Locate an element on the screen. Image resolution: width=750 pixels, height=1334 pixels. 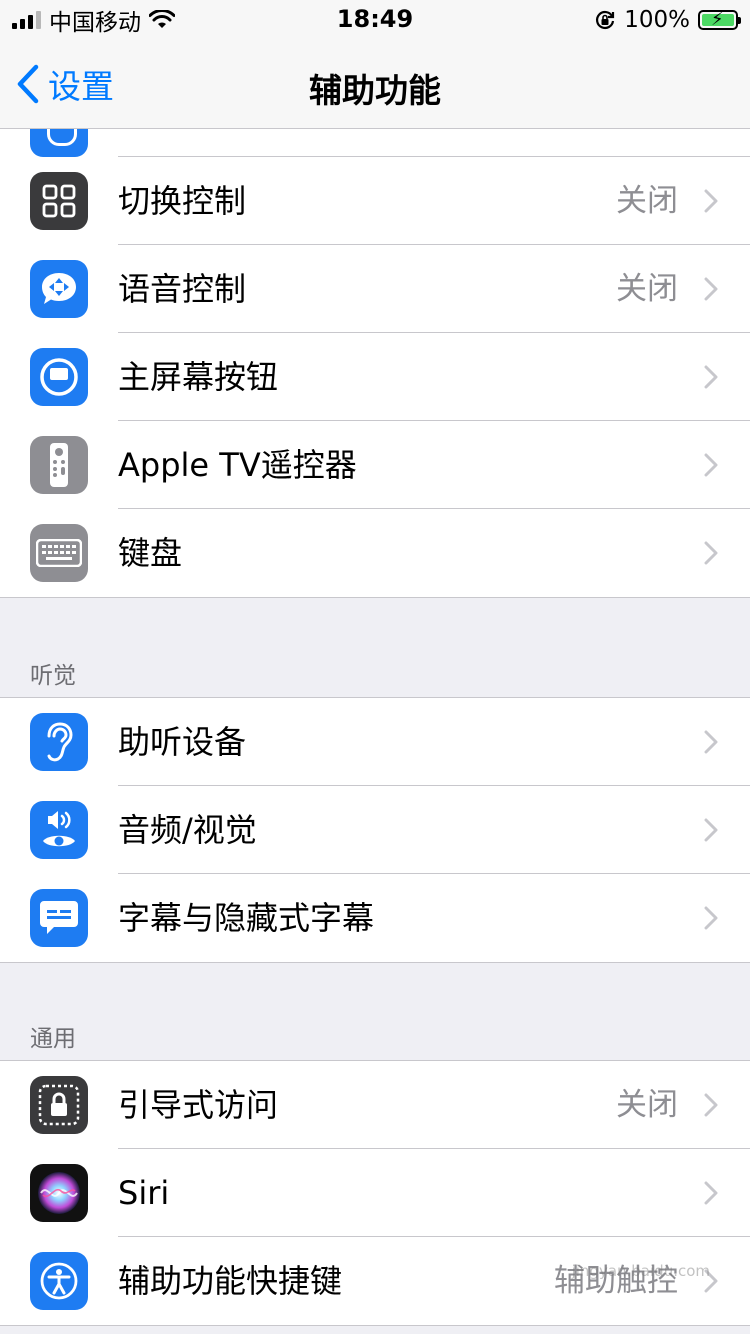
section-header-hearing: 听觉 is located at coordinates (53, 676).